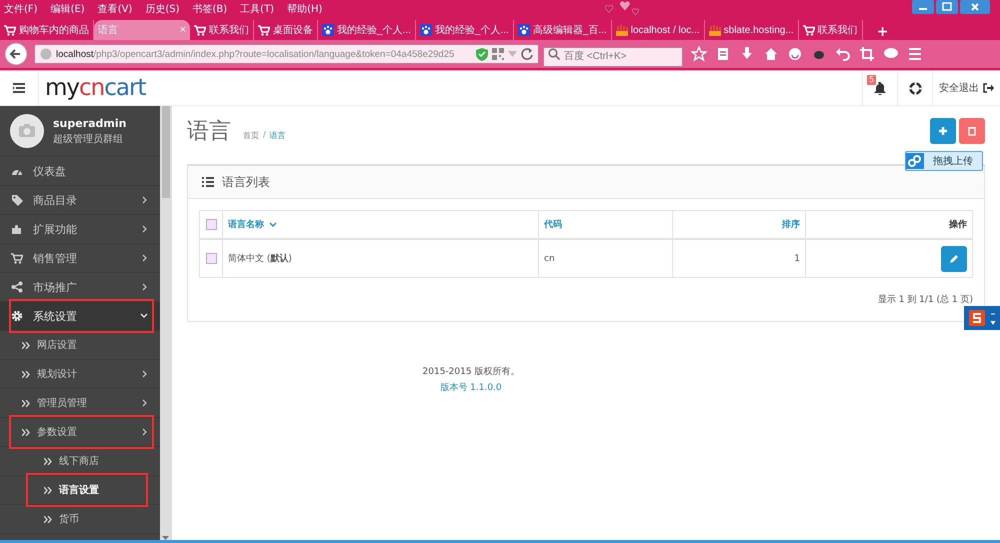 The height and width of the screenshot is (543, 1000). What do you see at coordinates (89, 139) in the screenshot?
I see `user-group: 超级管理员群组` at bounding box center [89, 139].